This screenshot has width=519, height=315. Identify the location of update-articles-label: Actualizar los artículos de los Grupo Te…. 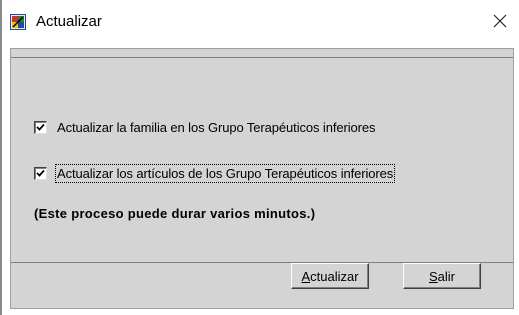
(225, 173).